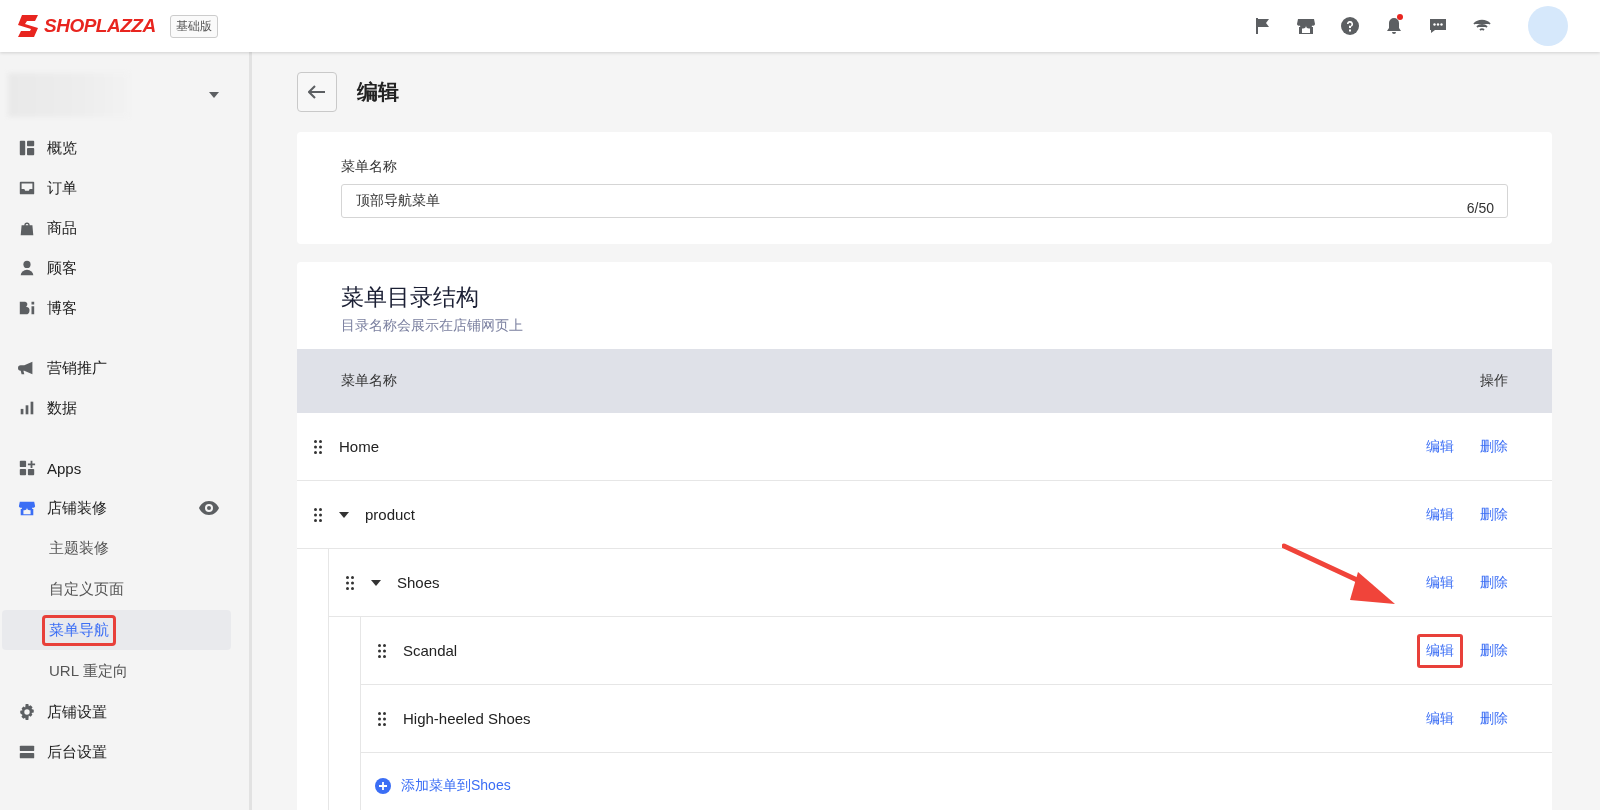 Image resolution: width=1600 pixels, height=810 pixels. What do you see at coordinates (418, 582) in the screenshot?
I see `menu-item-name: Shoes` at bounding box center [418, 582].